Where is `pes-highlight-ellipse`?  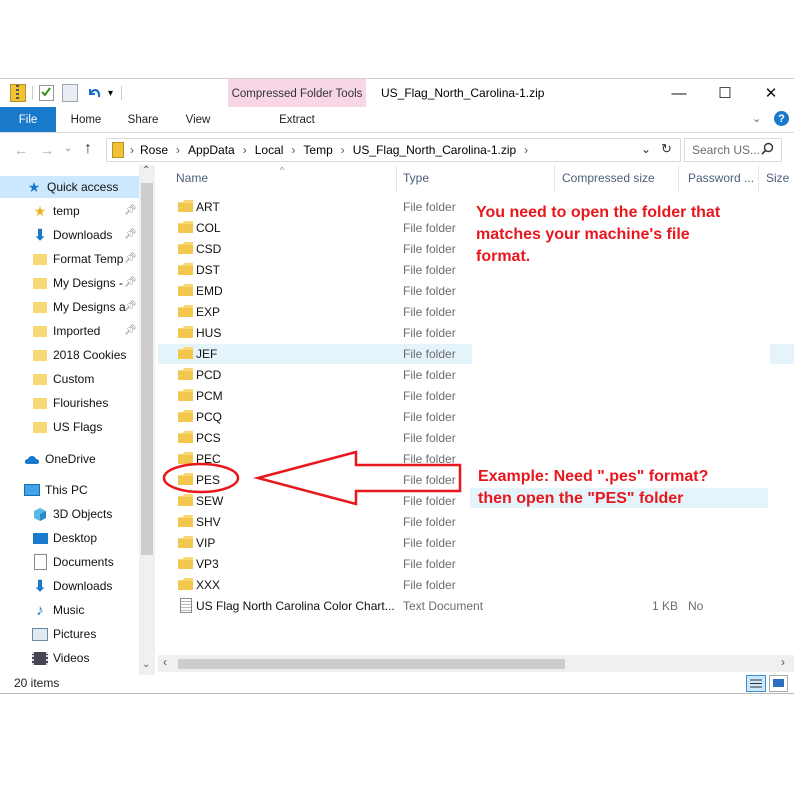 pes-highlight-ellipse is located at coordinates (201, 478).